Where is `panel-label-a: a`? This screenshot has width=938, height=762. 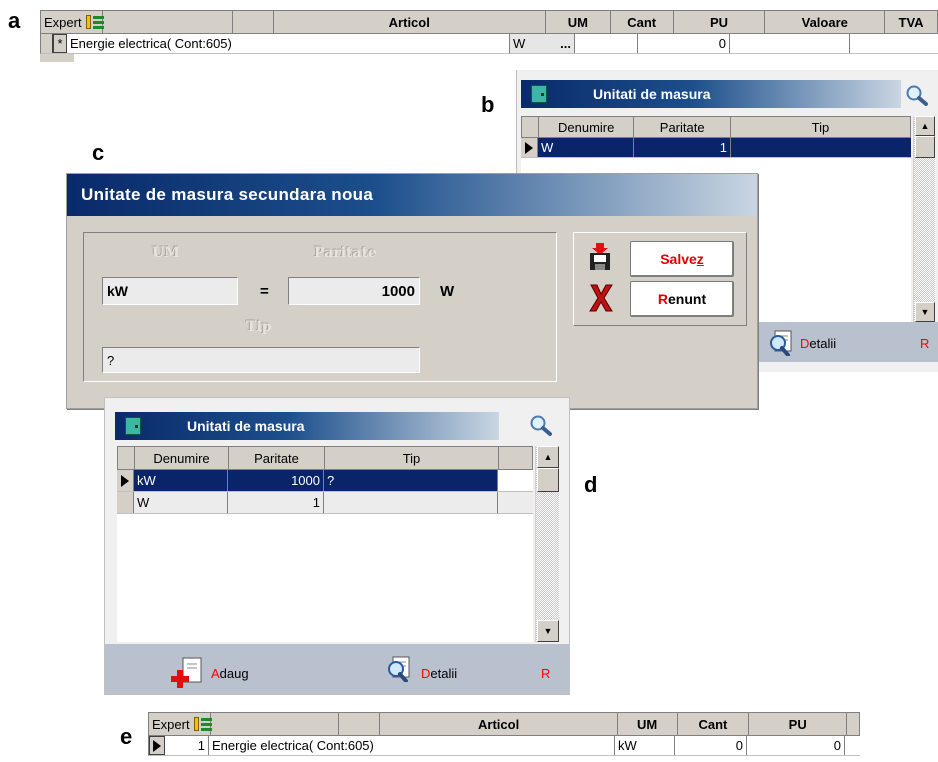
panel-label-a: a is located at coordinates (14, 20).